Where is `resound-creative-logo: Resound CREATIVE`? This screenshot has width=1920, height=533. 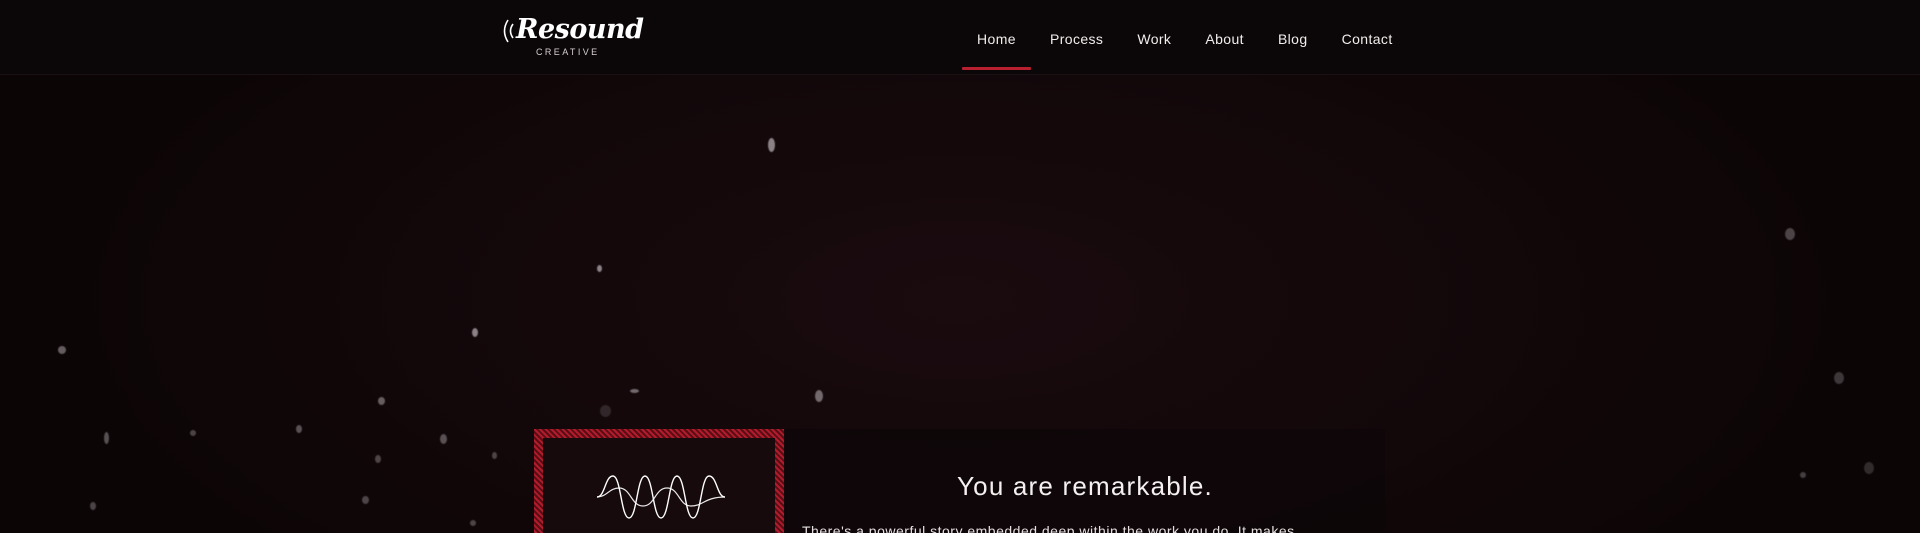
resound-creative-logo: Resound CREATIVE is located at coordinates (573, 35).